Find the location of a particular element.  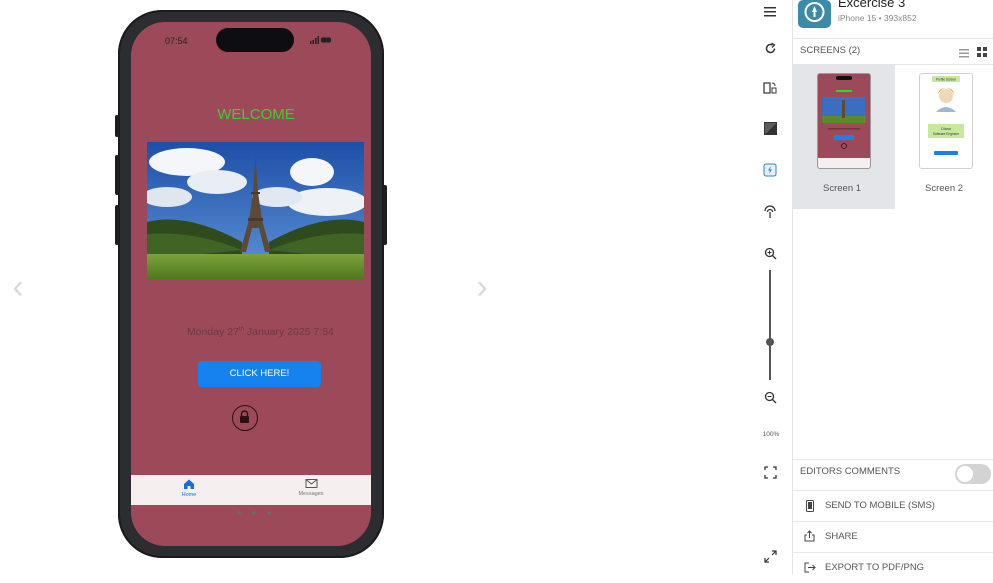

click-here-button: CLICK HERE! is located at coordinates (259, 374).